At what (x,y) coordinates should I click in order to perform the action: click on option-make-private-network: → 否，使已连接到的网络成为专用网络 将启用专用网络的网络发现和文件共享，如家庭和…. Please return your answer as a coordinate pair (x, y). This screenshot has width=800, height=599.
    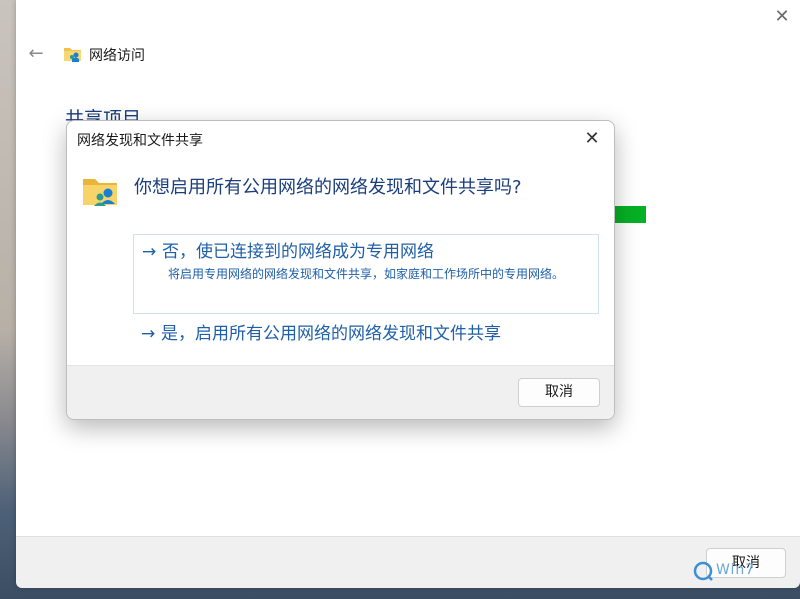
    Looking at the image, I should click on (366, 274).